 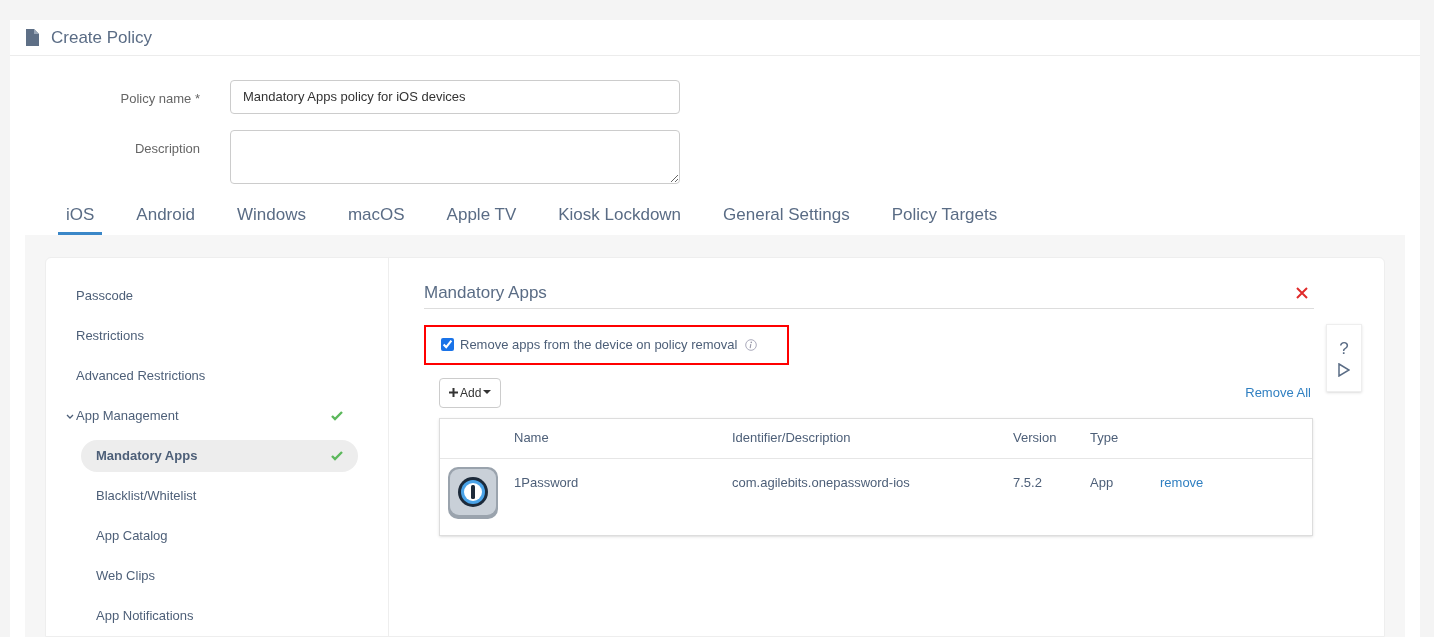 I want to click on play-icon, so click(x=1344, y=369).